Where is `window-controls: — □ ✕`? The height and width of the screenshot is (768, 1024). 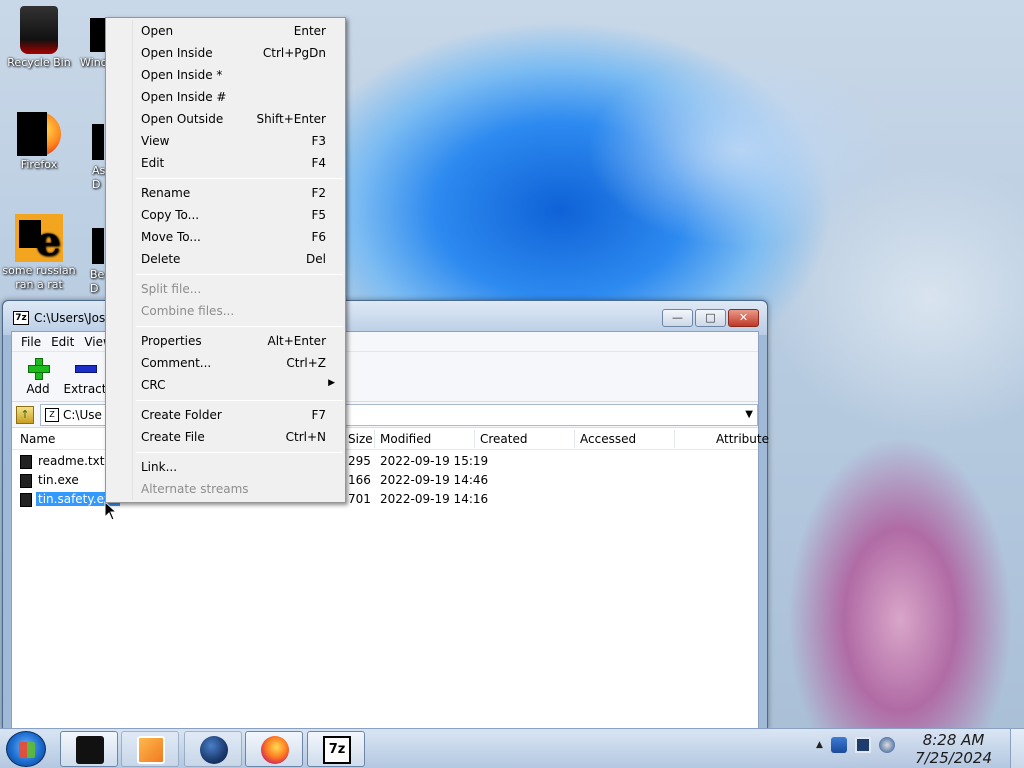
window-controls: — □ ✕ is located at coordinates (710, 318).